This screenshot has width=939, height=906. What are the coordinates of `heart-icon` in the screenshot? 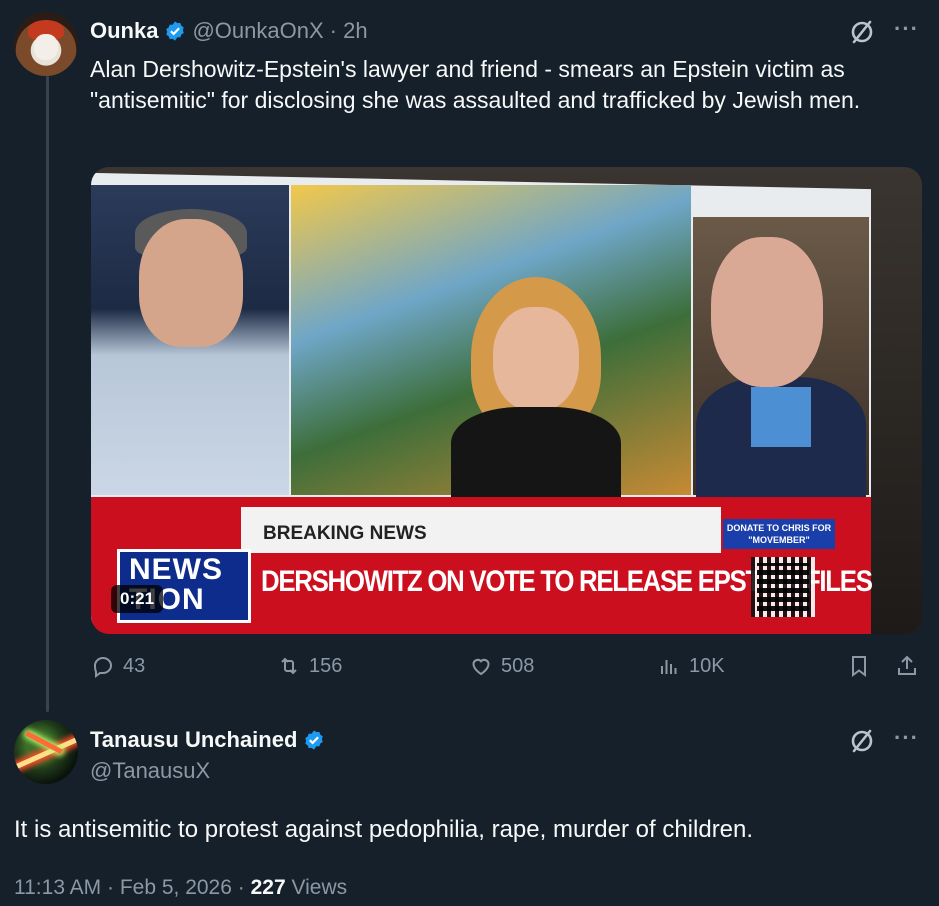 It's located at (481, 667).